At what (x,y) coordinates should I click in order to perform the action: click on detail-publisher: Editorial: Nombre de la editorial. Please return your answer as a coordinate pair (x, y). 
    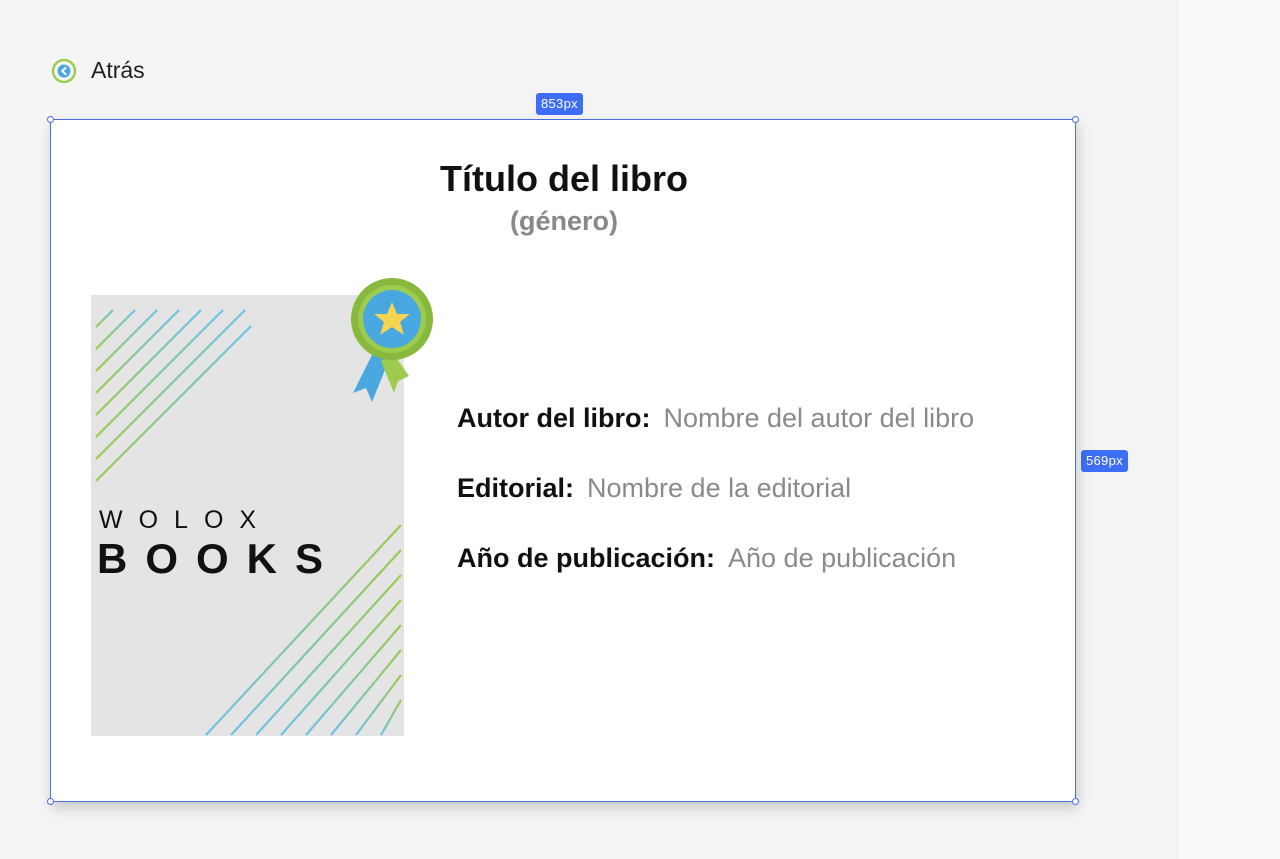
    Looking at the image, I should click on (715, 508).